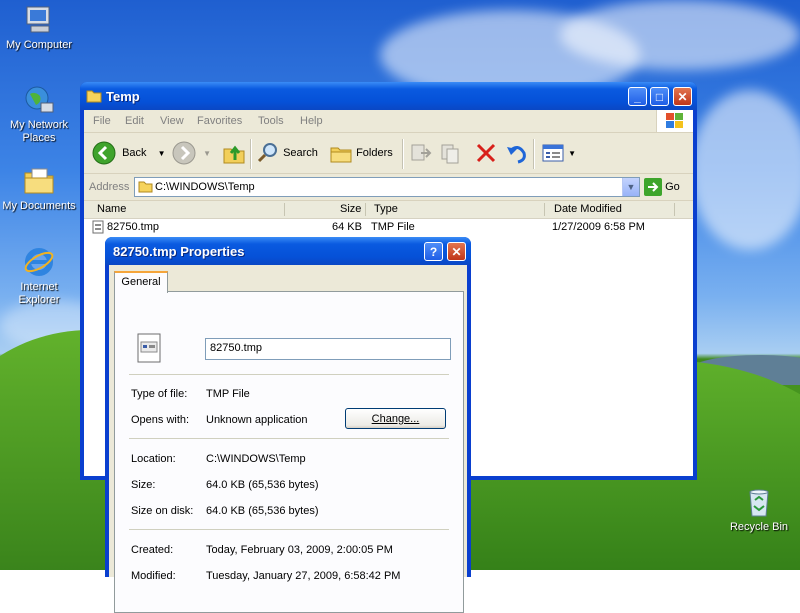 This screenshot has height=613, width=800. I want to click on folders-button: Folders, so click(361, 153).